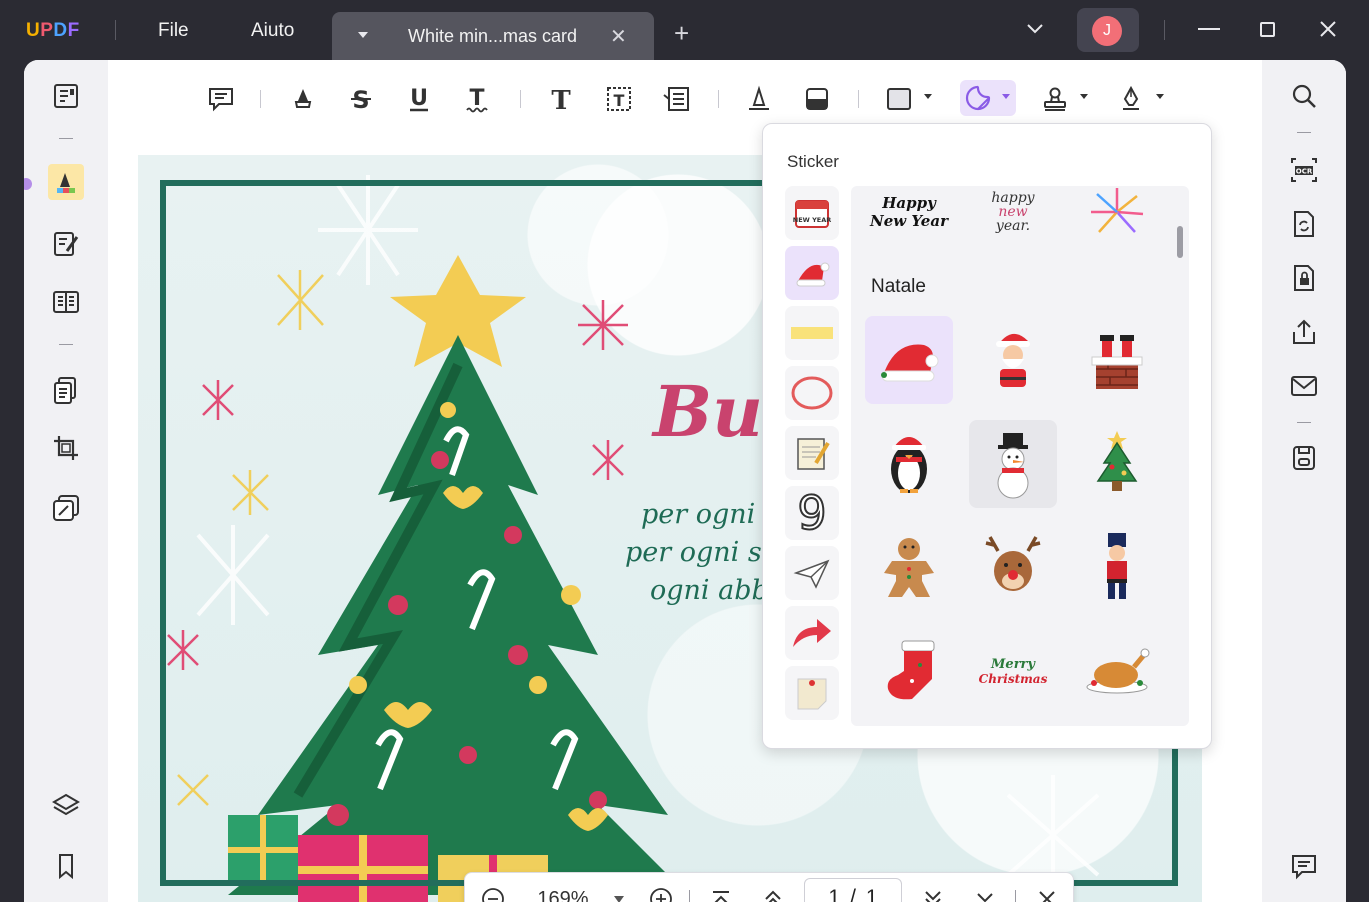 Image resolution: width=1369 pixels, height=902 pixels. I want to click on text-tool: T, so click(561, 99).